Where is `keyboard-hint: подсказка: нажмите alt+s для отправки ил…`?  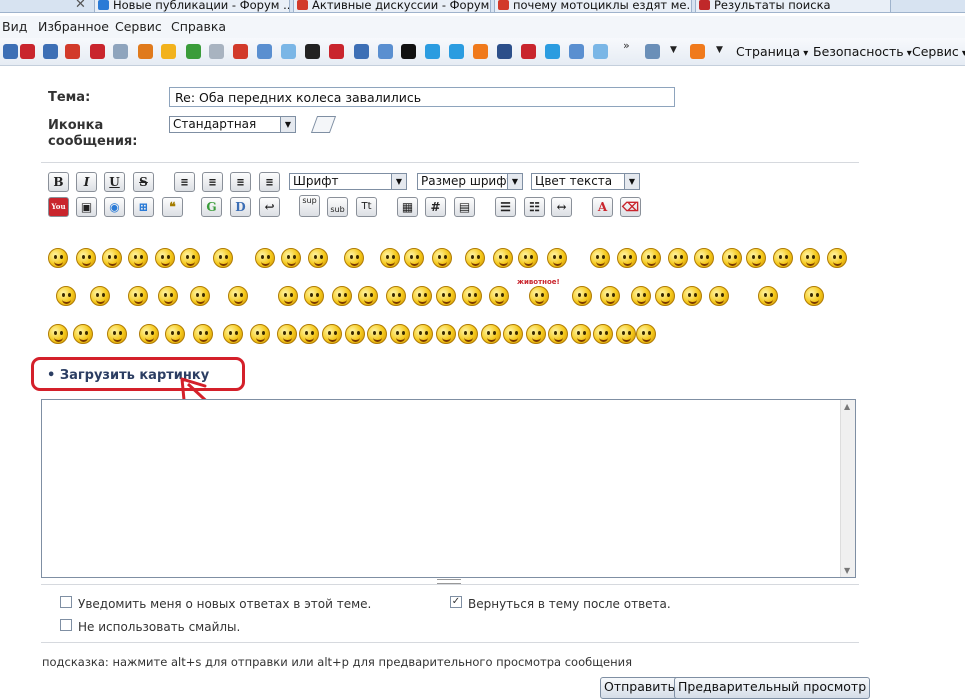 keyboard-hint: подсказка: нажмите alt+s для отправки ил… is located at coordinates (337, 662).